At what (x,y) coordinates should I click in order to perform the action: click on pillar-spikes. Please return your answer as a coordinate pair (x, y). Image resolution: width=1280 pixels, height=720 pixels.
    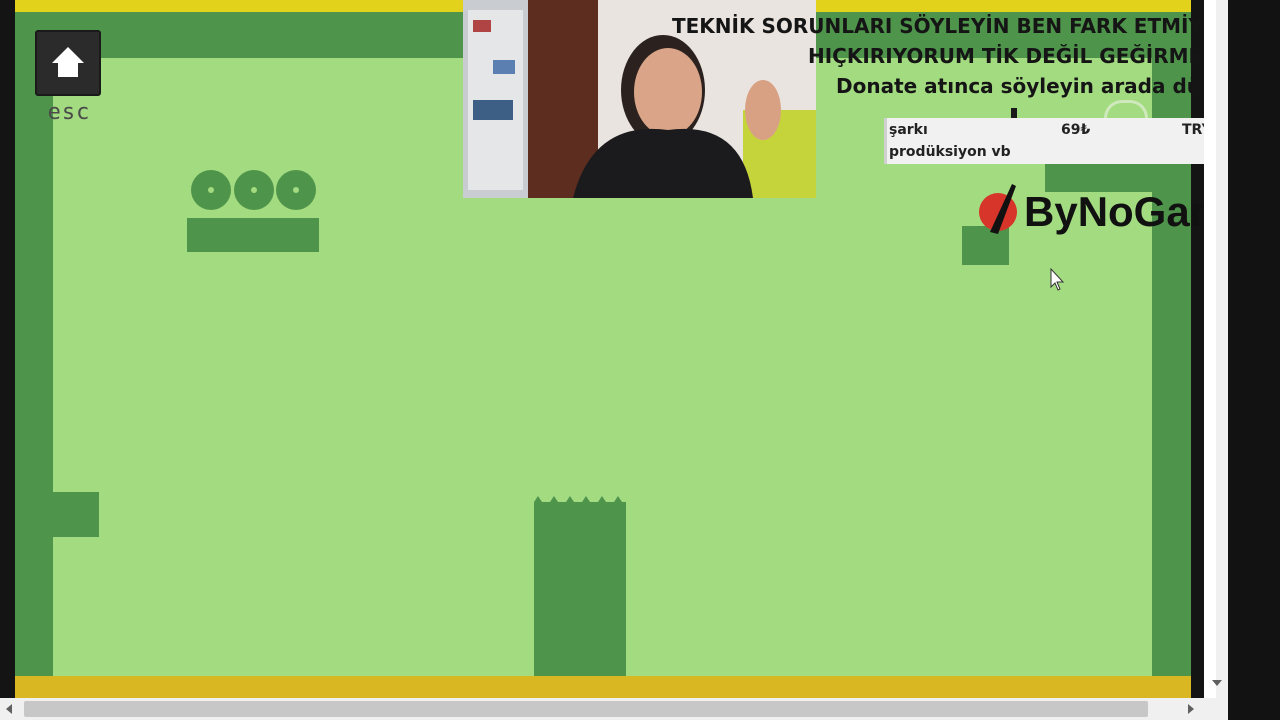
    Looking at the image, I should click on (580, 502).